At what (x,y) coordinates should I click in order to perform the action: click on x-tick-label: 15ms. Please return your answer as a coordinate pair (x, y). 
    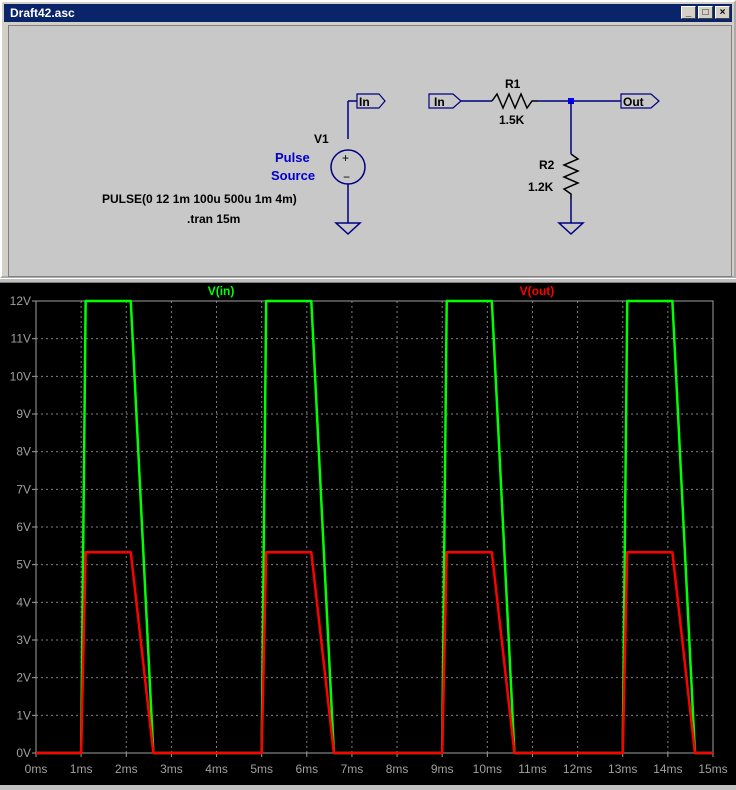
    Looking at the image, I should click on (712, 769).